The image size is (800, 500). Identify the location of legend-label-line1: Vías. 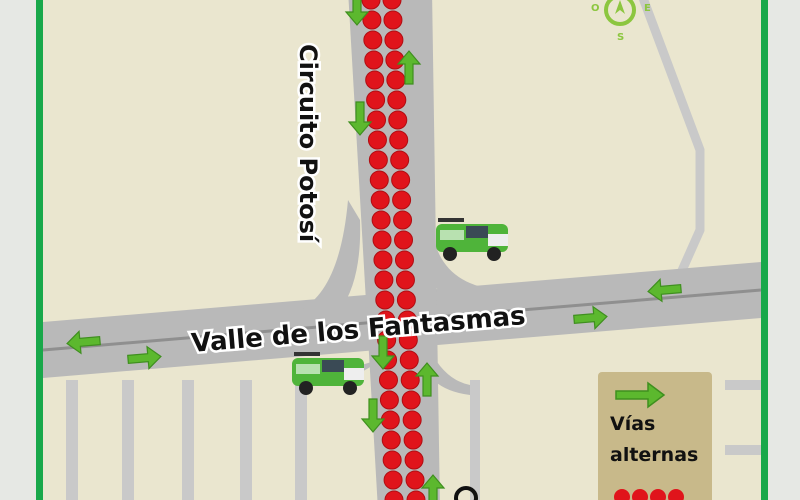
(632, 424).